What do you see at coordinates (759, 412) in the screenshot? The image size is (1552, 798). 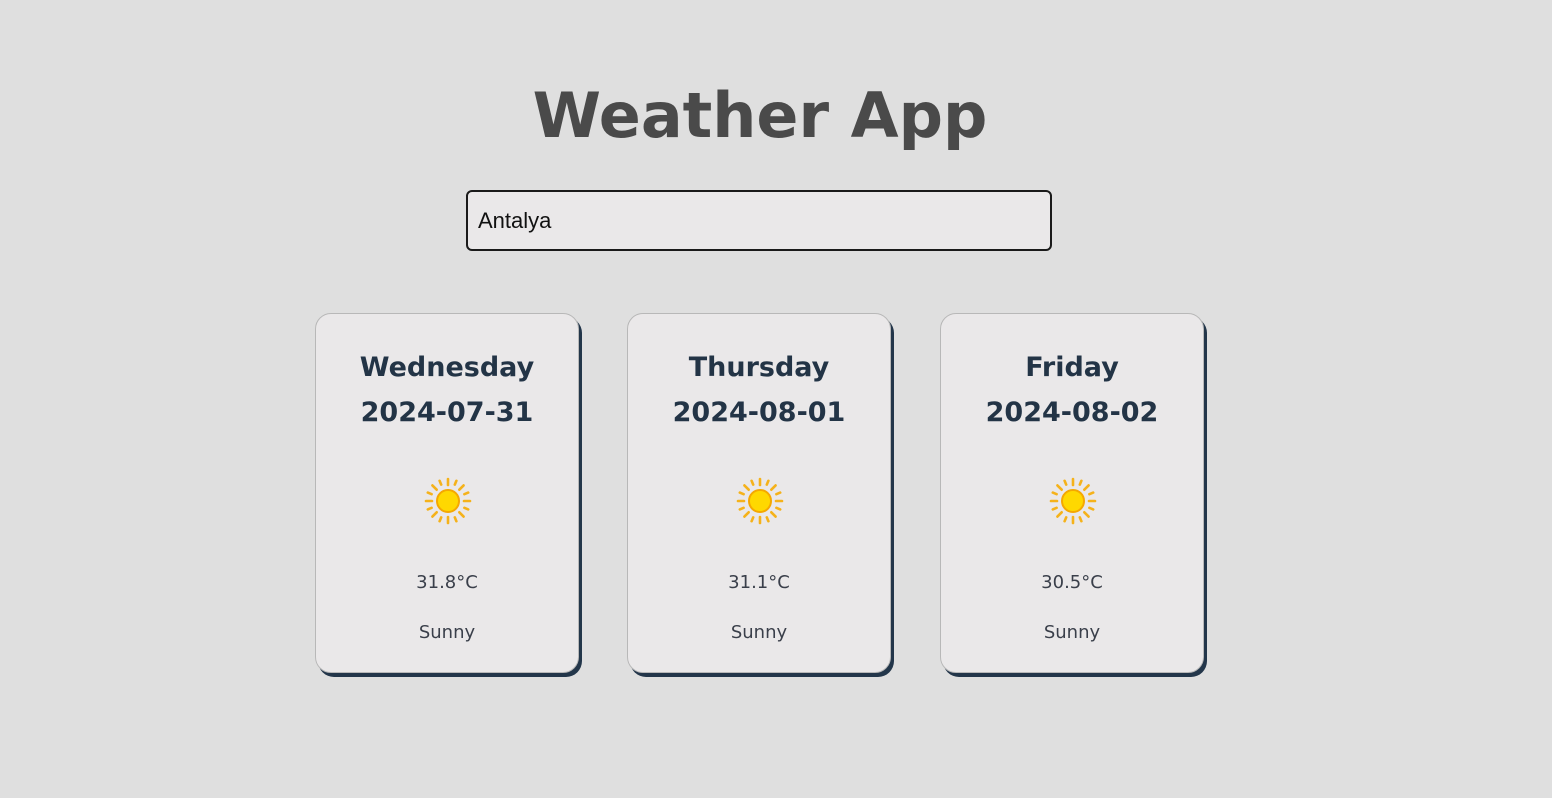 I see `forecast-date: 2024-08-01` at bounding box center [759, 412].